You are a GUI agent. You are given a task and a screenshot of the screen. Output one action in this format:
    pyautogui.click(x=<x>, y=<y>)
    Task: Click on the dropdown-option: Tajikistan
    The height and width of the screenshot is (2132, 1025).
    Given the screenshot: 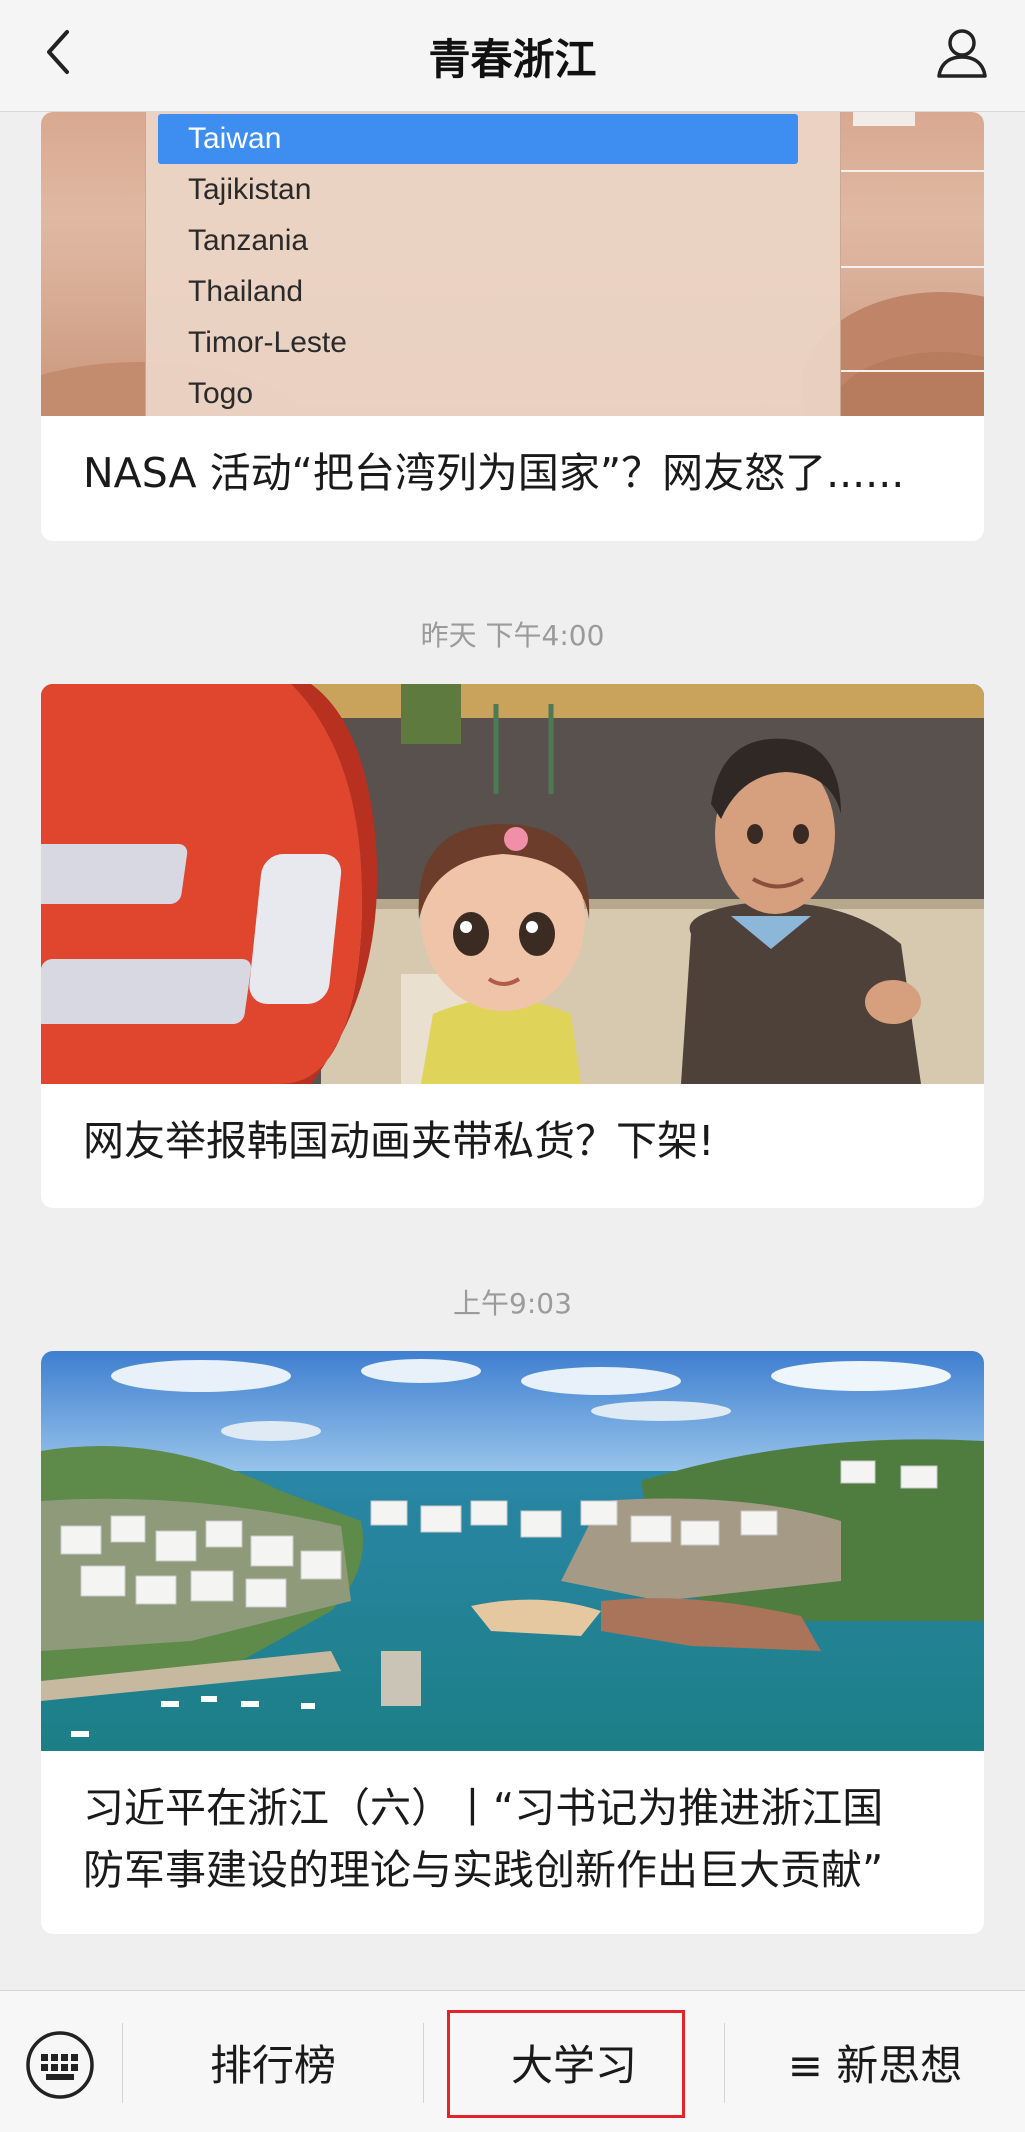 What is the action you would take?
    pyautogui.click(x=250, y=189)
    